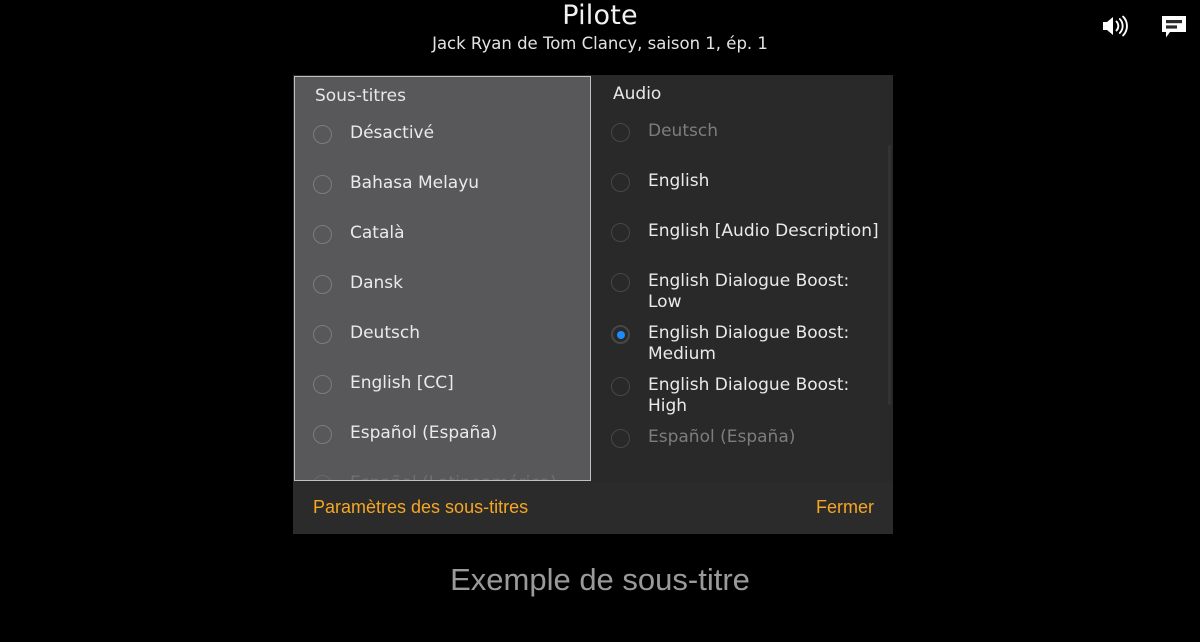 The height and width of the screenshot is (642, 1200). I want to click on option-label: English Dialogue Boost: High, so click(749, 395).